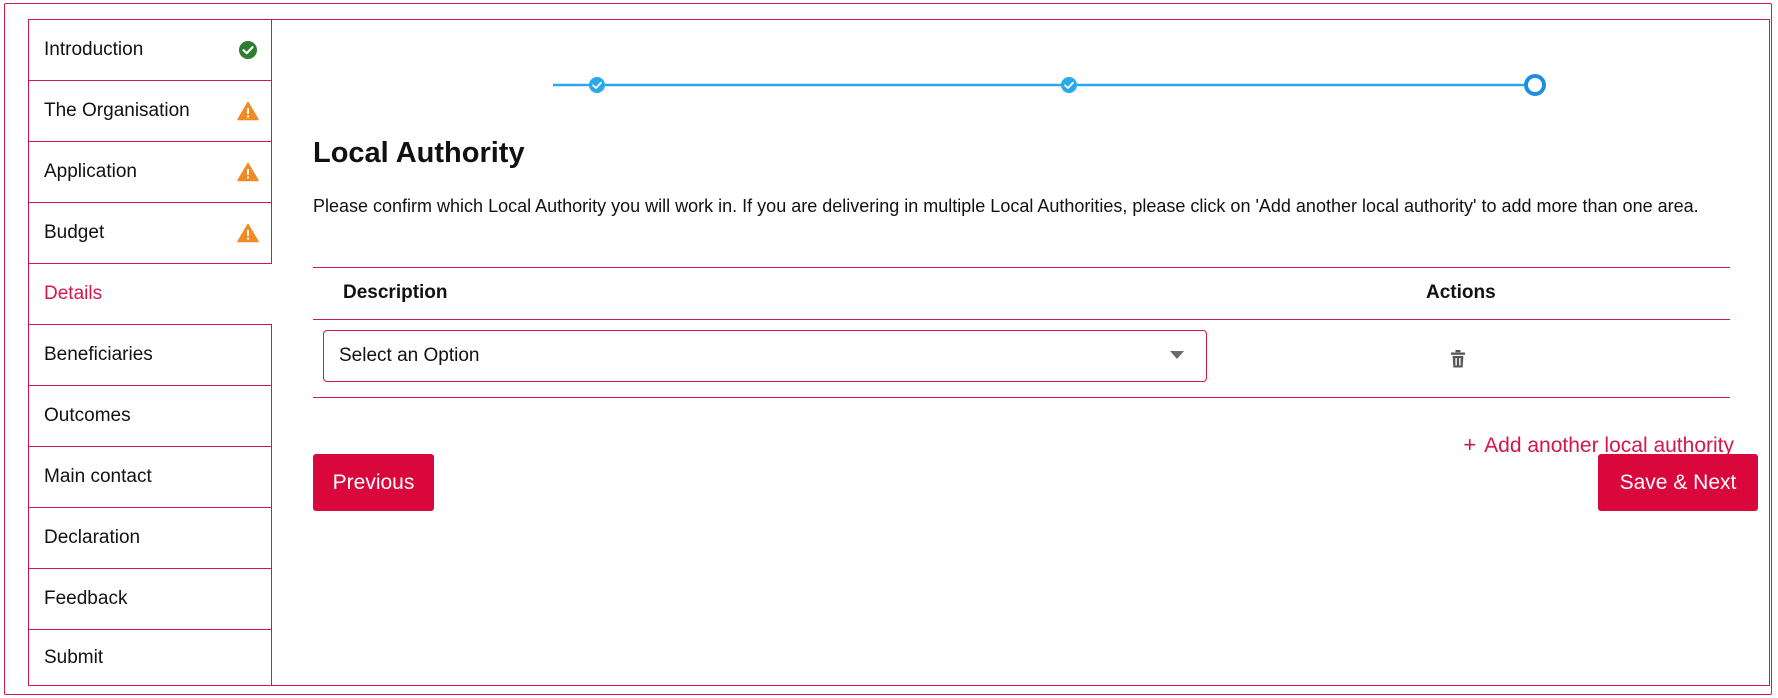 This screenshot has height=698, width=1778. What do you see at coordinates (117, 110) in the screenshot?
I see `sidebar-item-label: The Organisation` at bounding box center [117, 110].